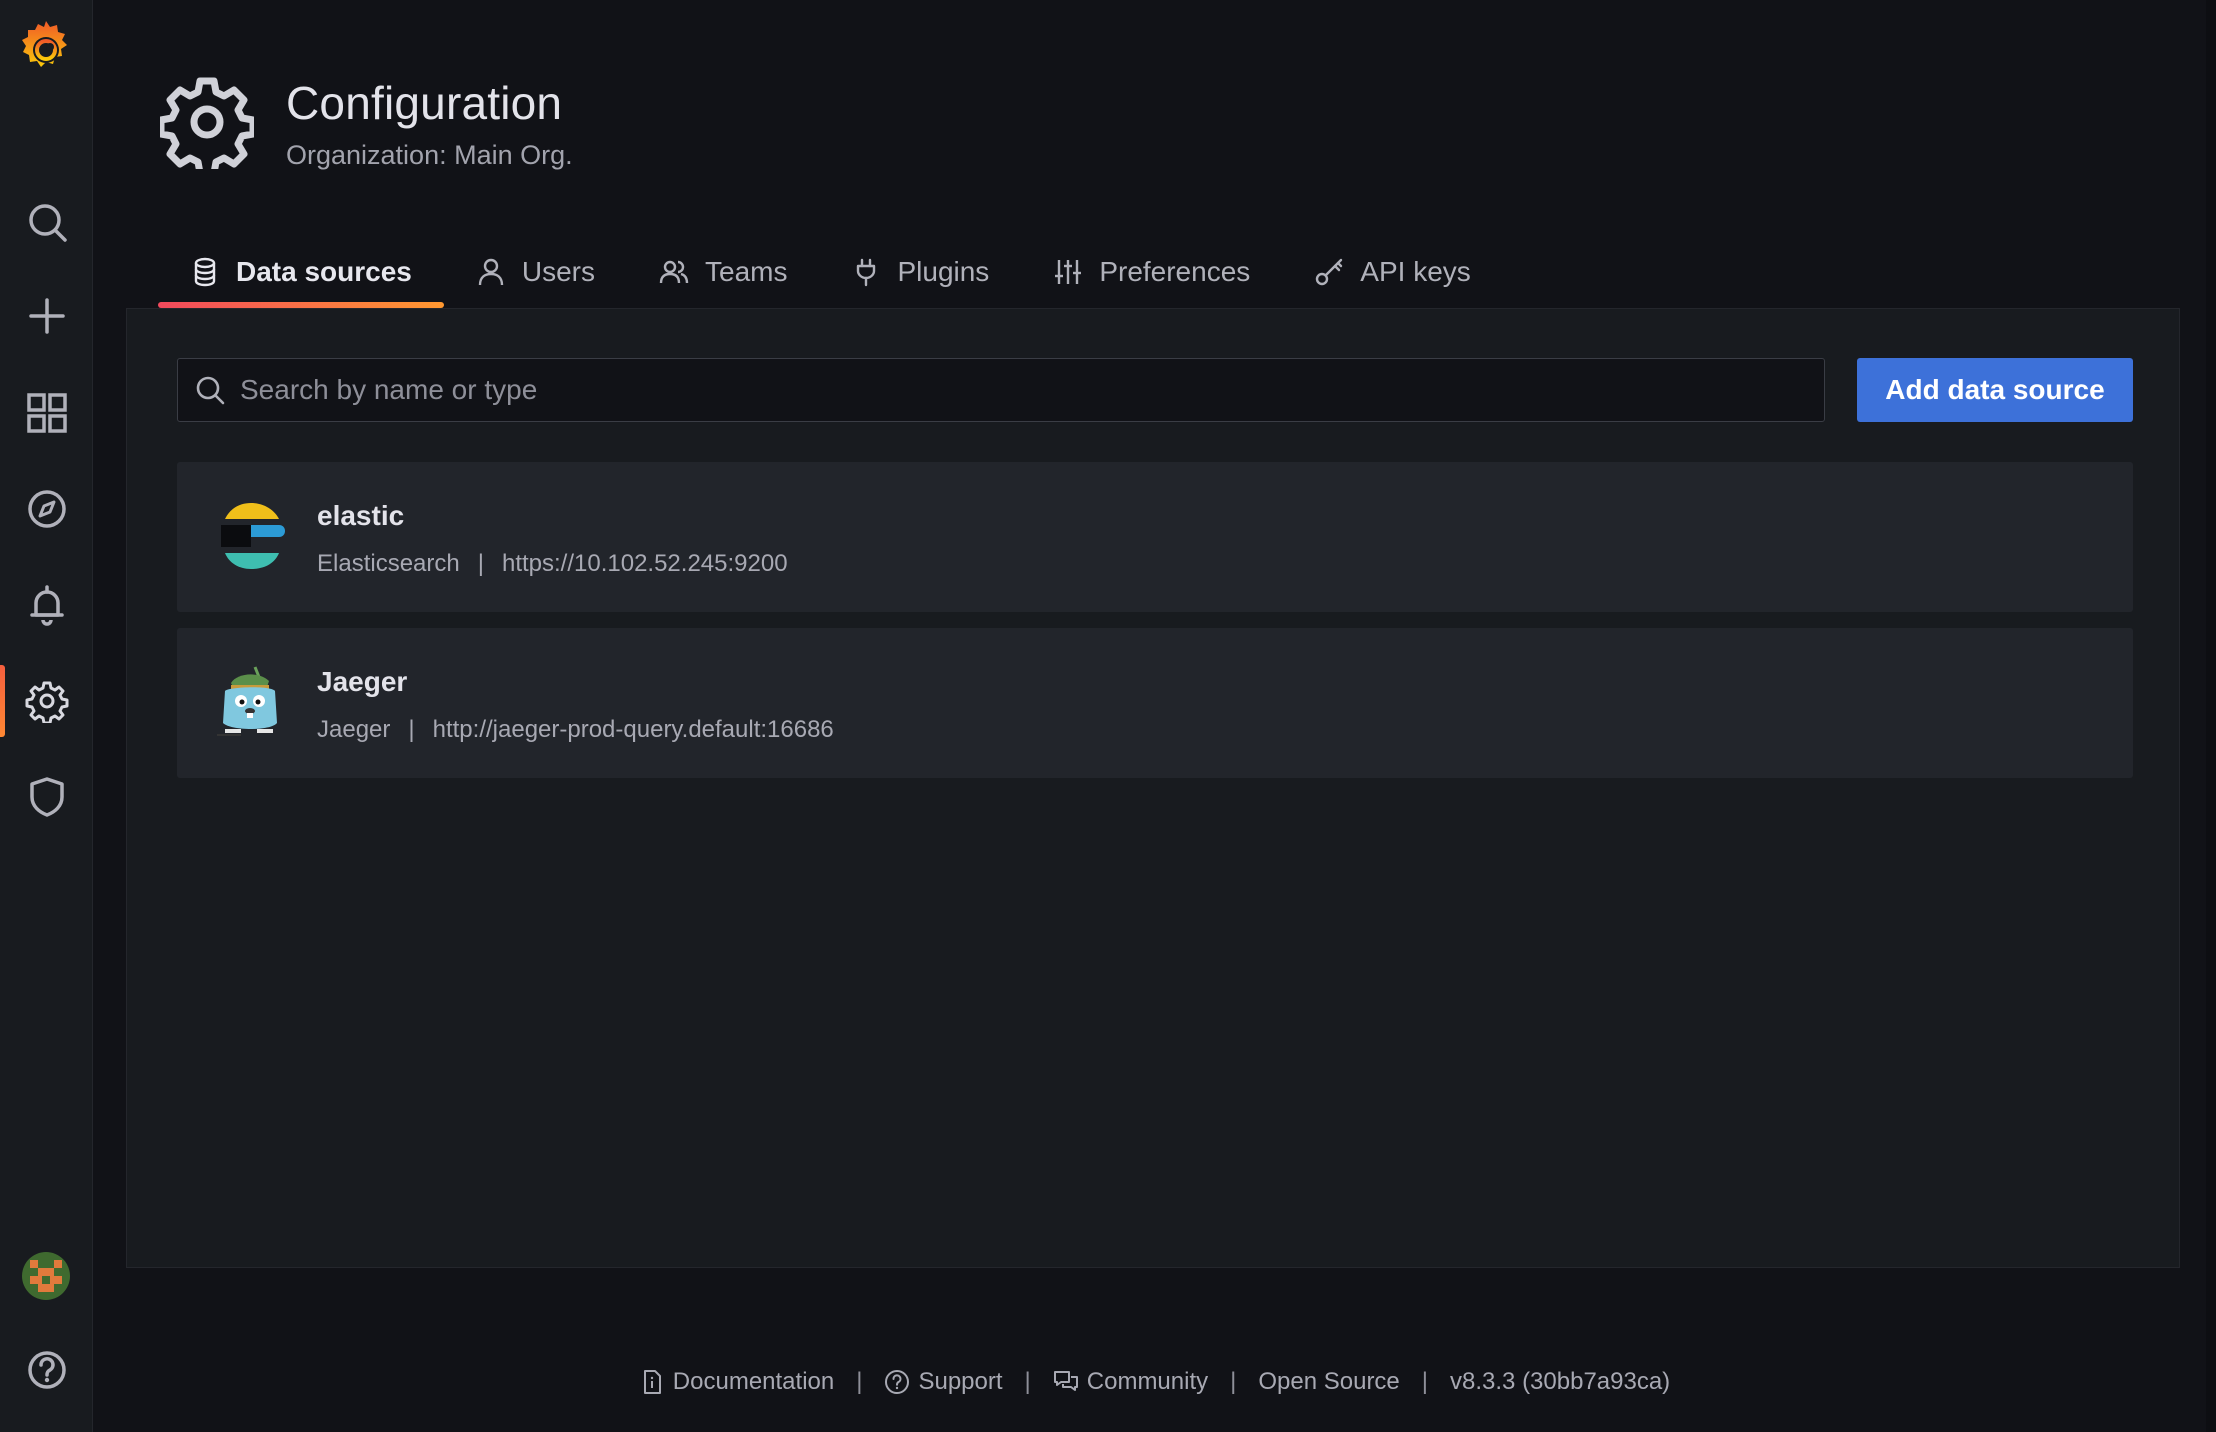  Describe the element at coordinates (1147, 1381) in the screenshot. I see `footer-community-label: Community` at that location.